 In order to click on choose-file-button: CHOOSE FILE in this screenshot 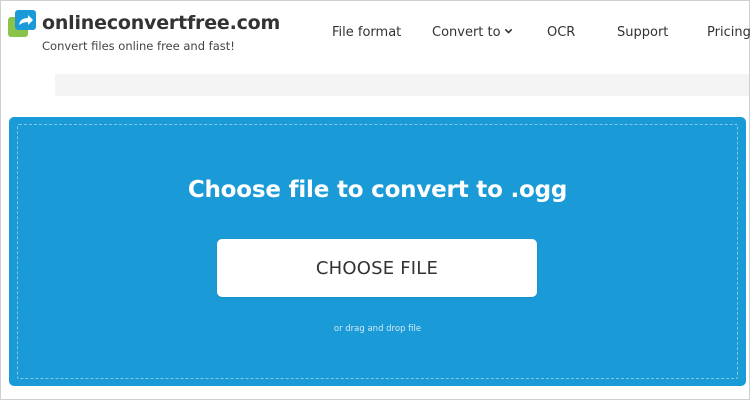, I will do `click(377, 268)`.